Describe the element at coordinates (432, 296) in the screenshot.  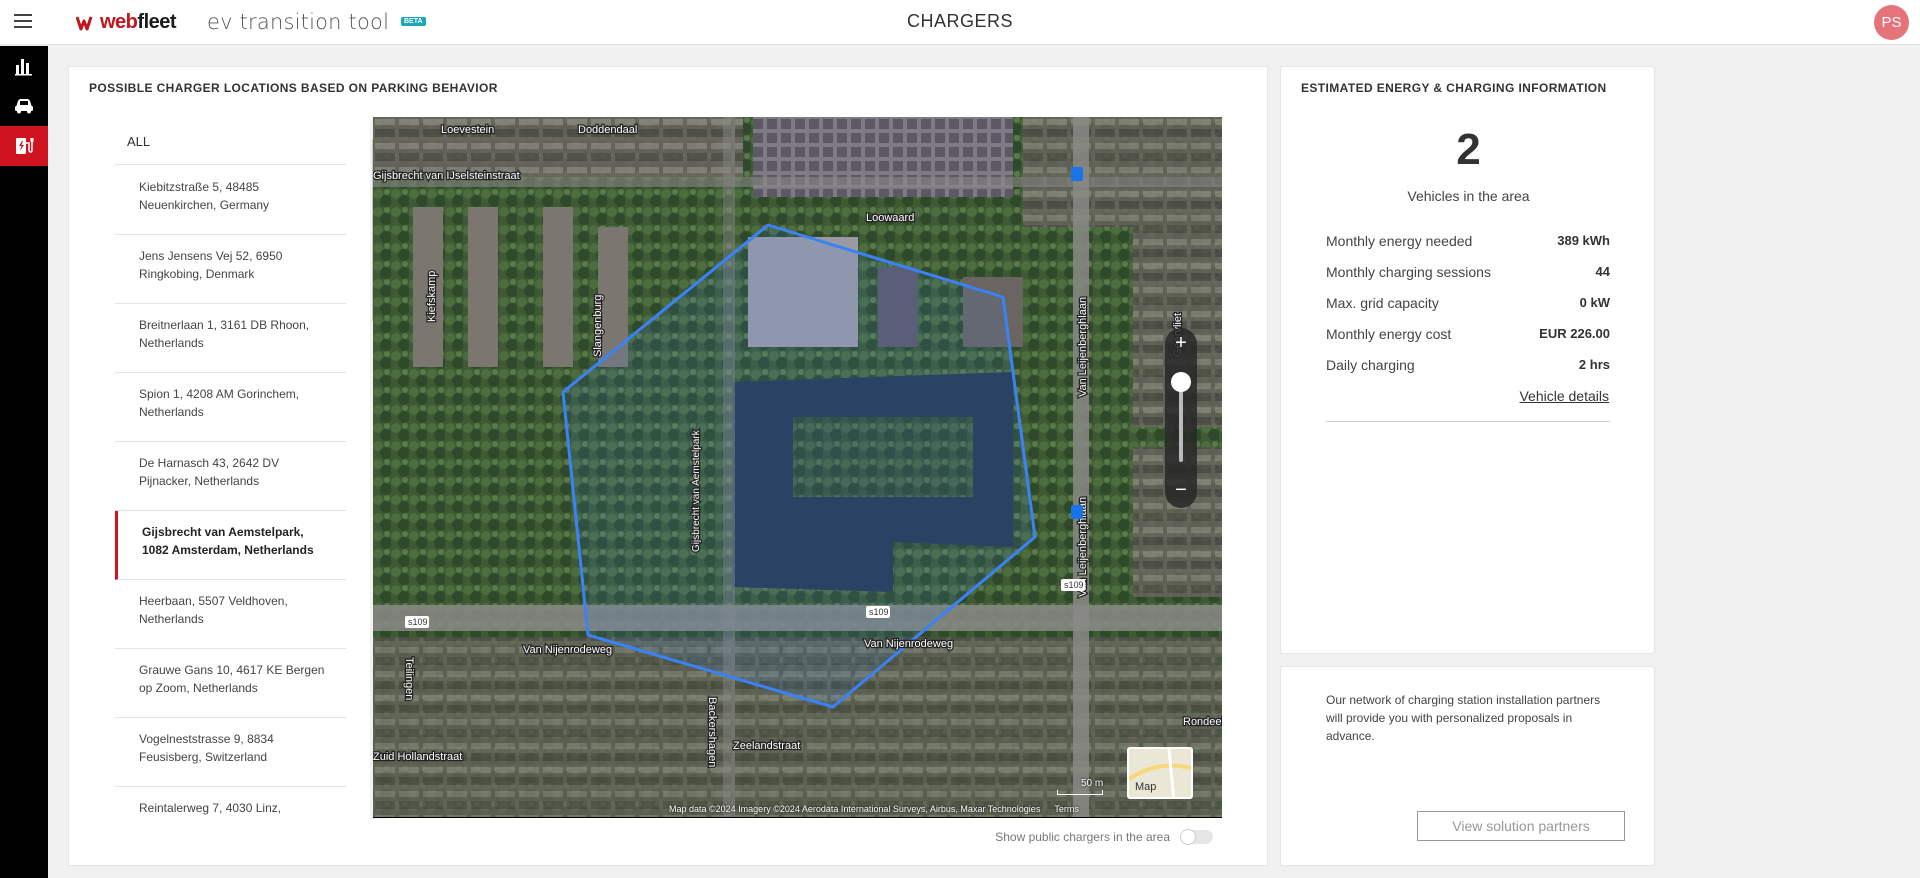
I see `street-label: Kiefskamp` at that location.